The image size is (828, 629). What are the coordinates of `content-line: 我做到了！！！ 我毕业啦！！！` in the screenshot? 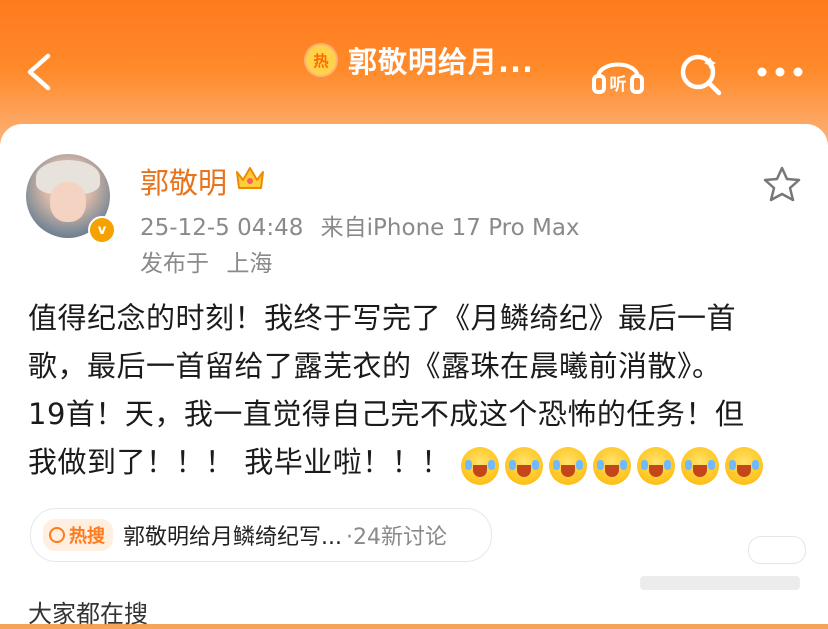 It's located at (239, 462).